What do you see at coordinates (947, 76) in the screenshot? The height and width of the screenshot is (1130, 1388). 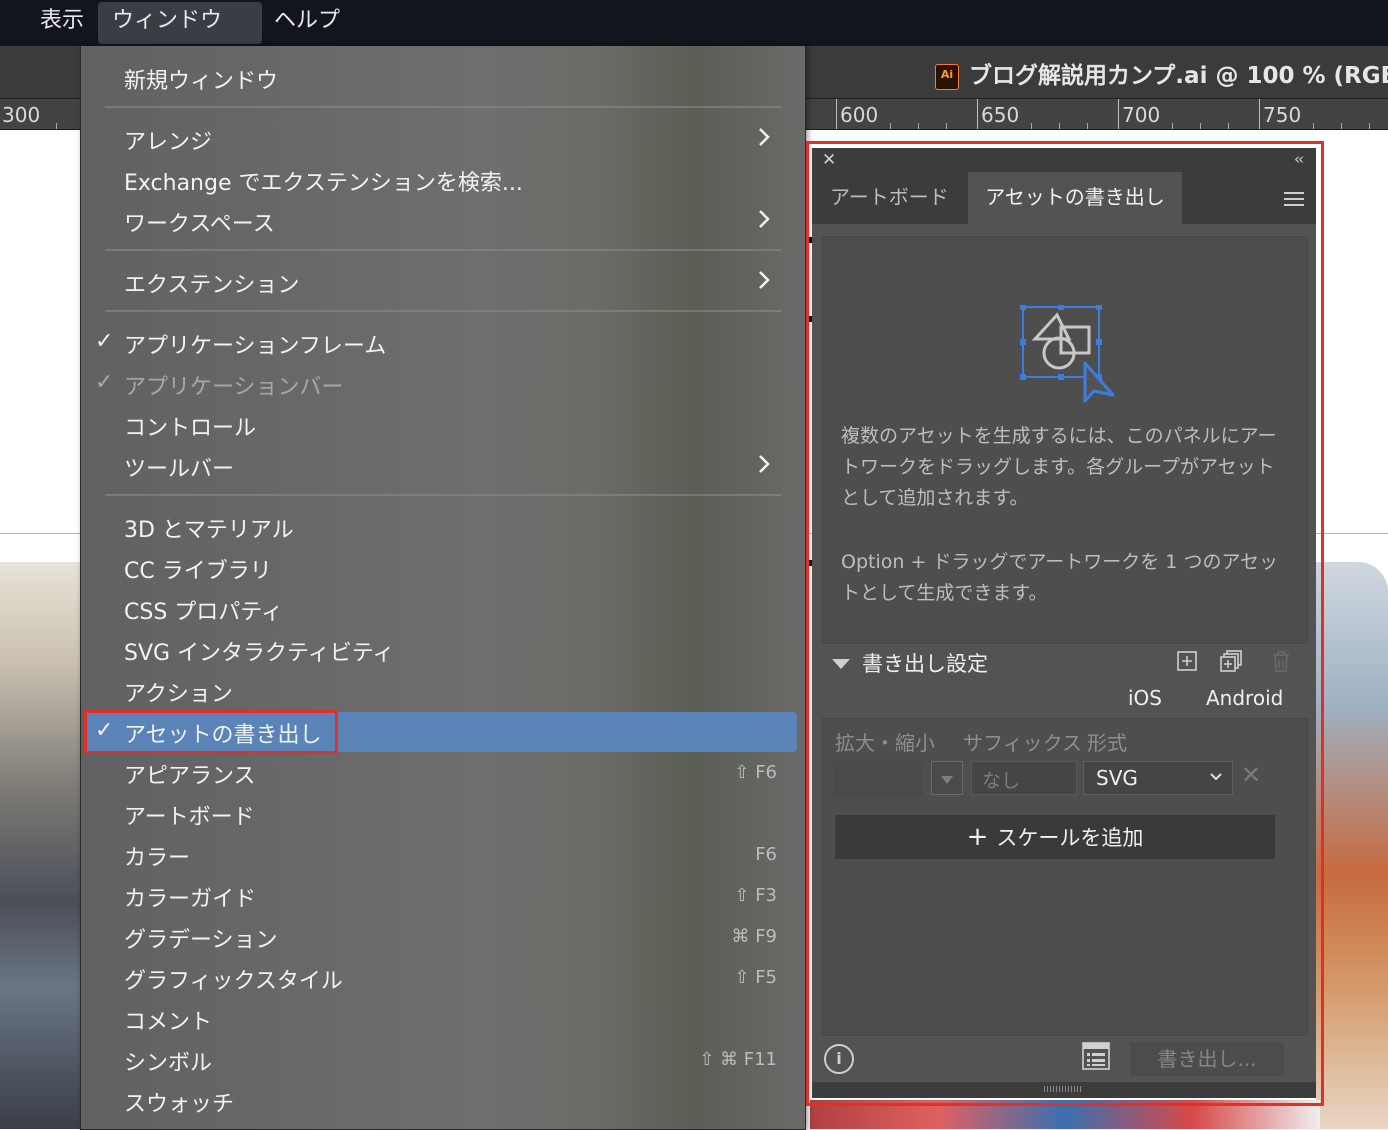 I see `illustrator-file-icon: Ai` at bounding box center [947, 76].